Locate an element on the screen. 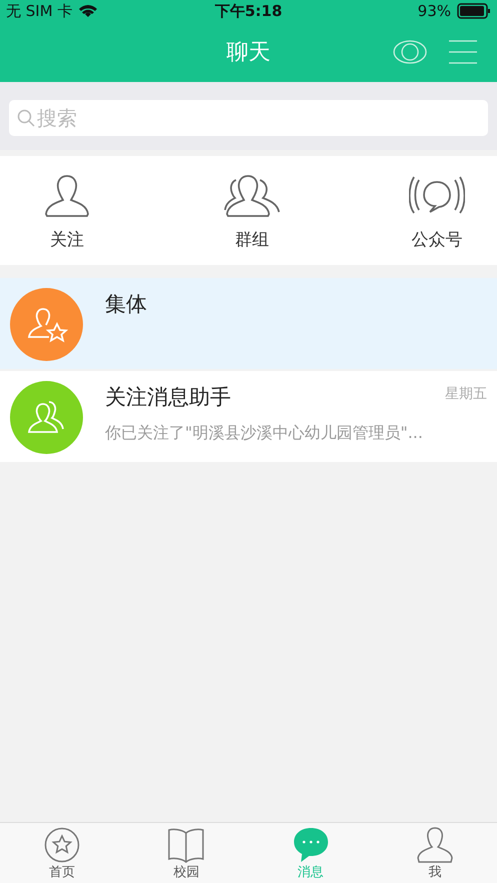 This screenshot has width=497, height=883. clock-text: 下午5:18 is located at coordinates (248, 11).